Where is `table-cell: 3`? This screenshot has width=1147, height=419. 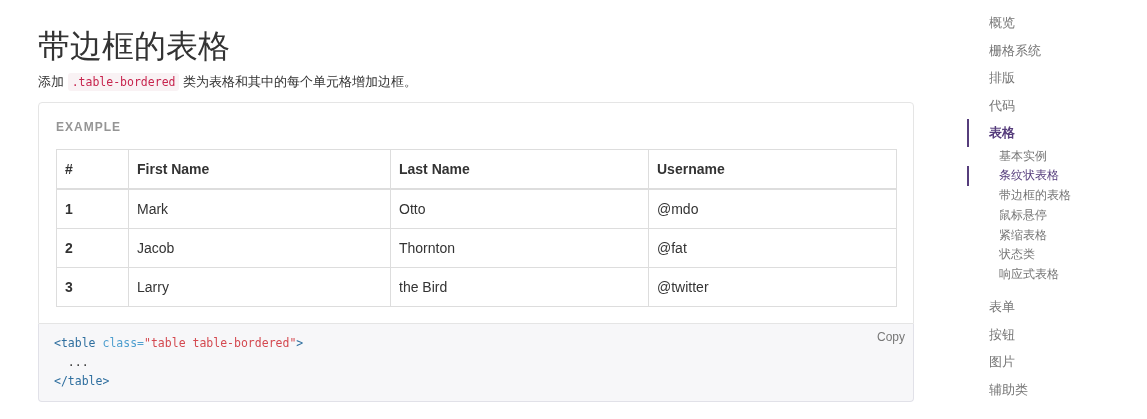 table-cell: 3 is located at coordinates (92, 287).